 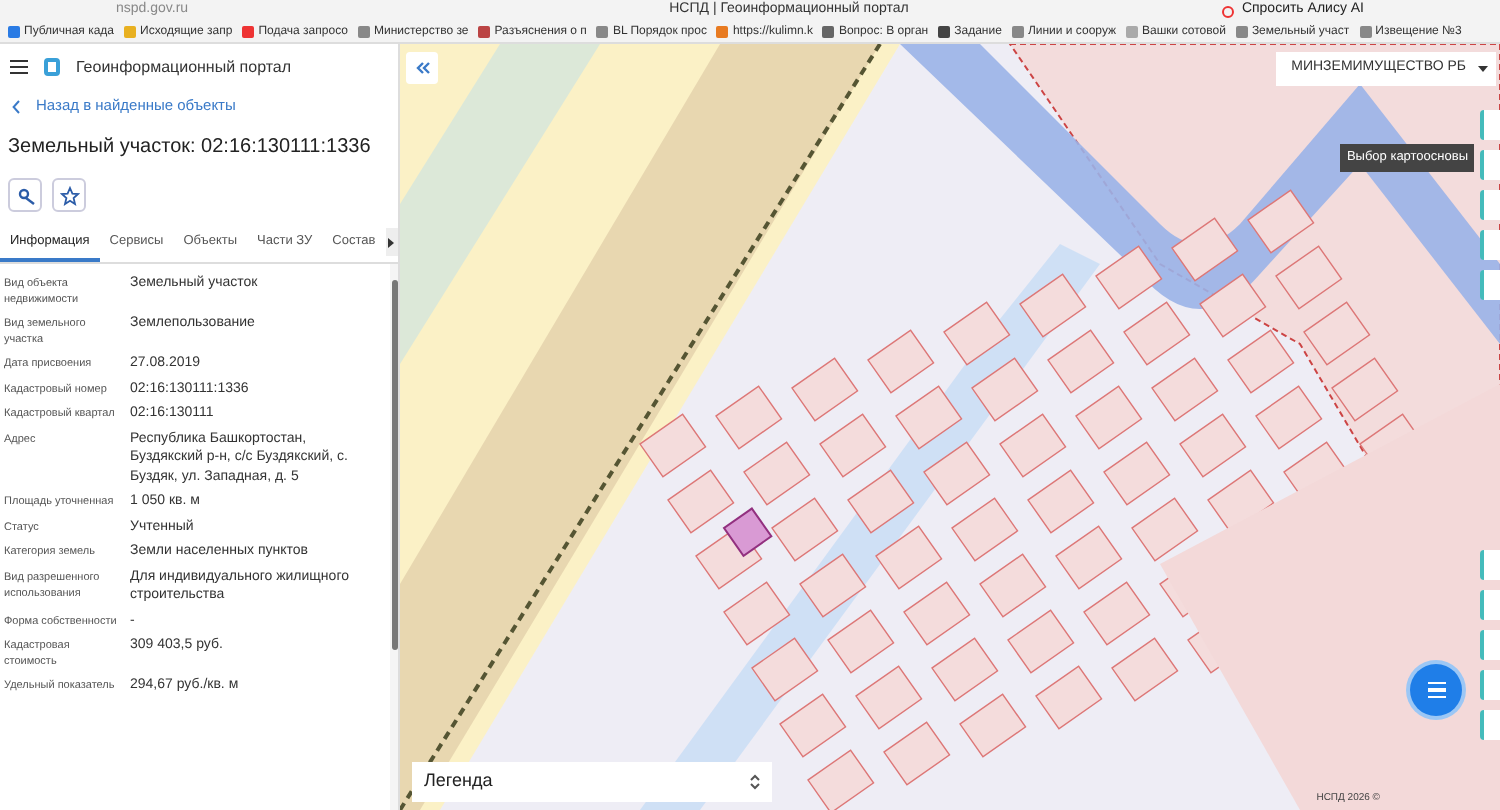 What do you see at coordinates (394, 537) in the screenshot?
I see `scrollbar` at bounding box center [394, 537].